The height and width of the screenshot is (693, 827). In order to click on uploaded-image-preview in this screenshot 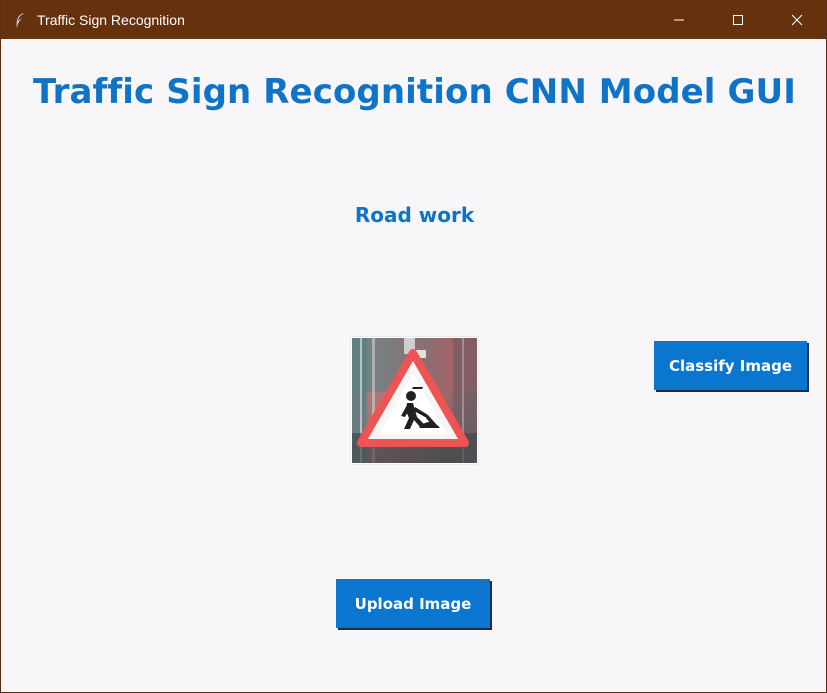, I will do `click(414, 400)`.